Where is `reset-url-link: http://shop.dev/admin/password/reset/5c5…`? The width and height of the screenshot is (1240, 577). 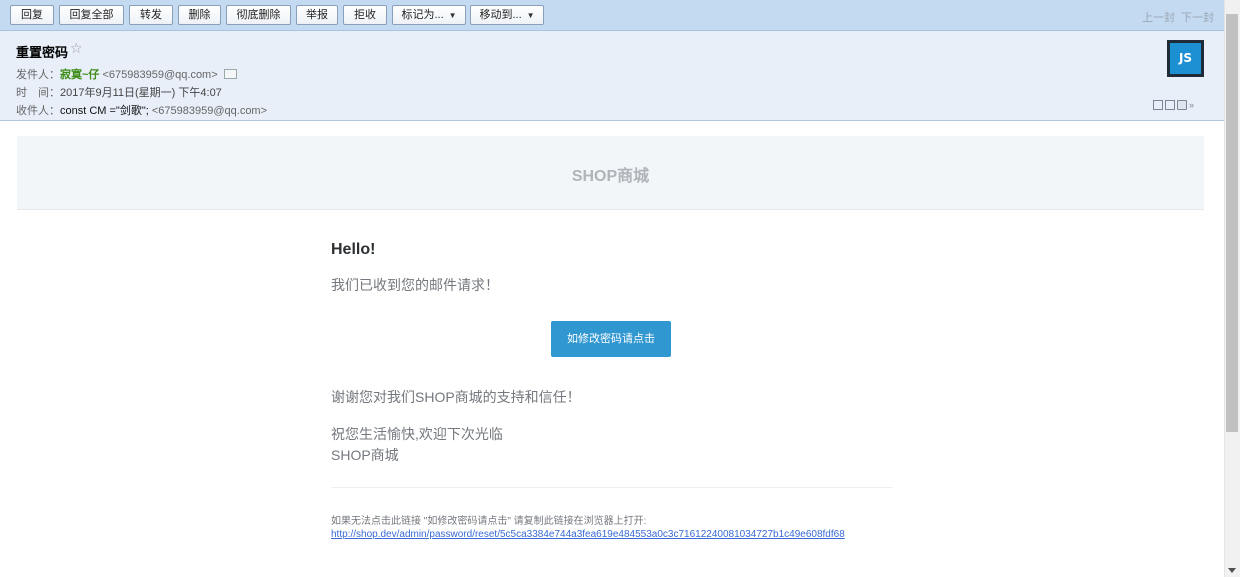
reset-url-link: http://shop.dev/admin/password/reset/5c5… is located at coordinates (588, 534).